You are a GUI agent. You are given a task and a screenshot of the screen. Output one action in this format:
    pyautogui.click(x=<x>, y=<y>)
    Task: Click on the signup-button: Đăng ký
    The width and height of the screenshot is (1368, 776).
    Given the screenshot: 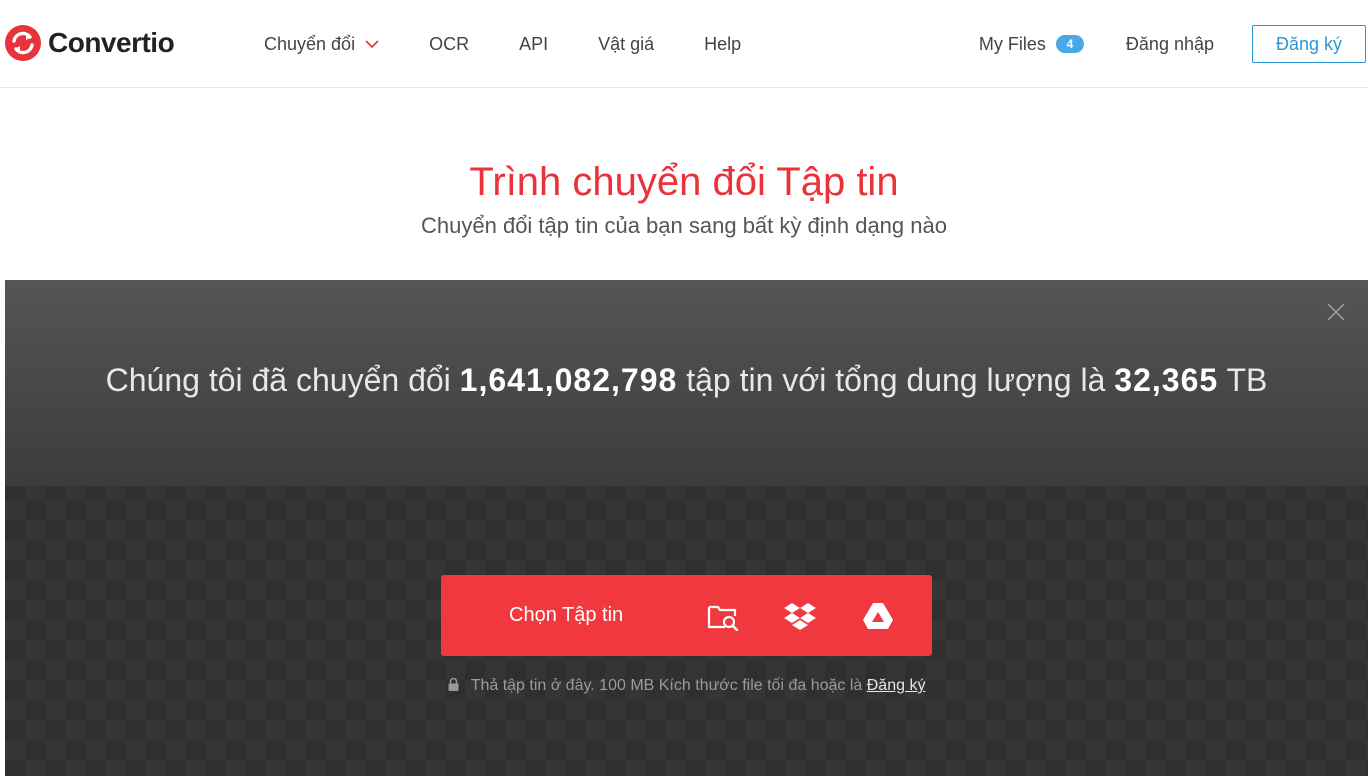 What is the action you would take?
    pyautogui.click(x=1309, y=44)
    